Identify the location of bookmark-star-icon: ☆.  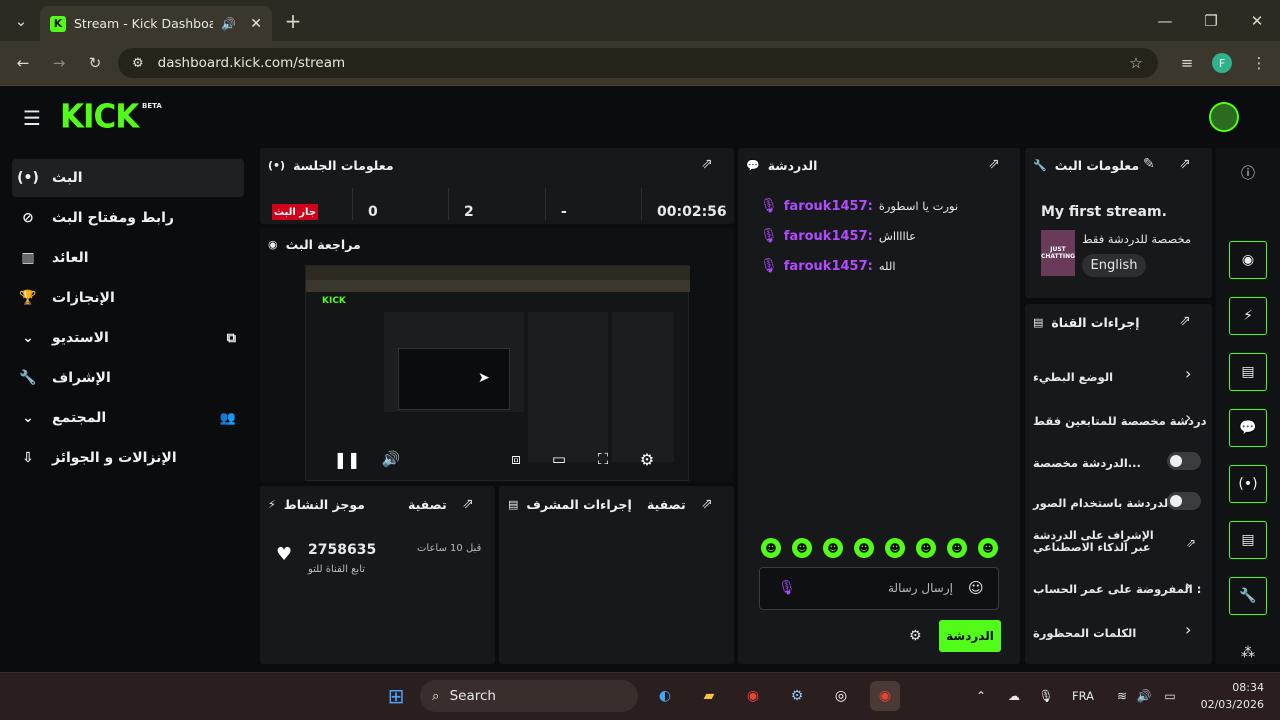
(1136, 63).